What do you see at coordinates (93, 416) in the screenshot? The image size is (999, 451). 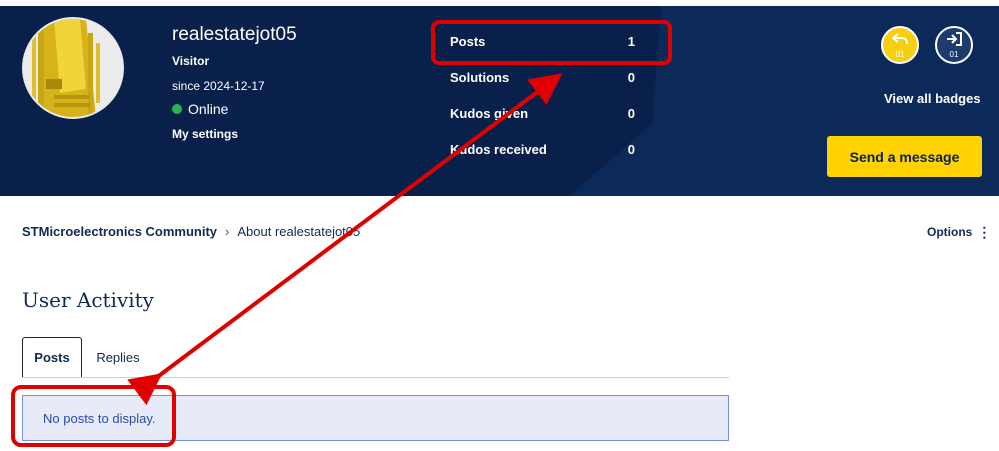 I see `annotation-highlight-empty-message` at bounding box center [93, 416].